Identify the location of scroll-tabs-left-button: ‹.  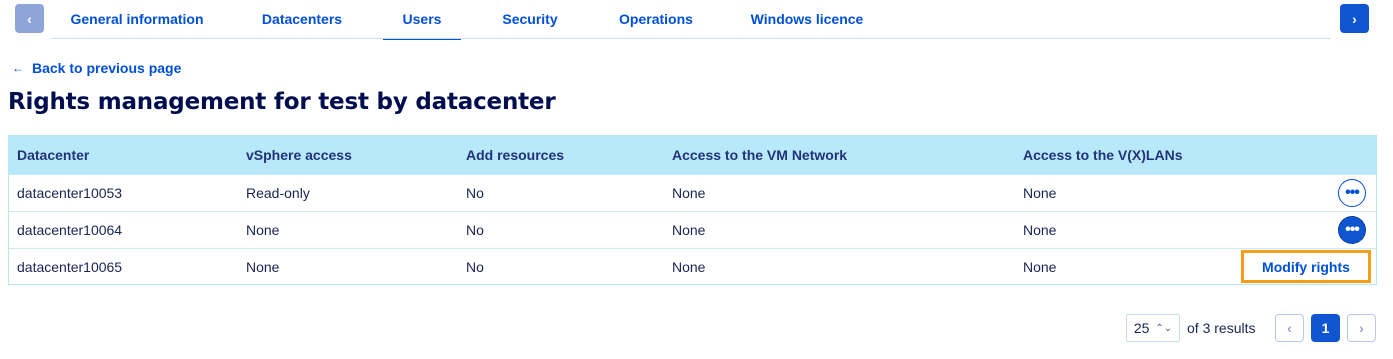
(29, 18).